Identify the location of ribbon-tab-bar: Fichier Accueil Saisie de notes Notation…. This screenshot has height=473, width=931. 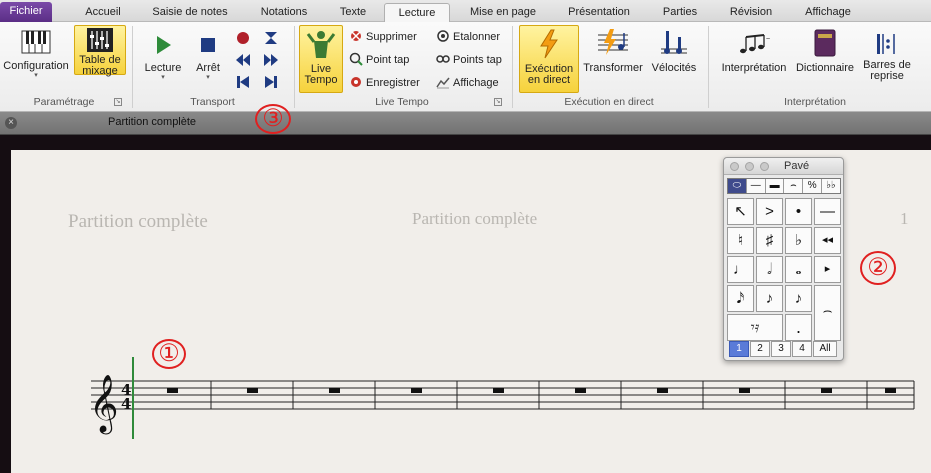
(465, 11).